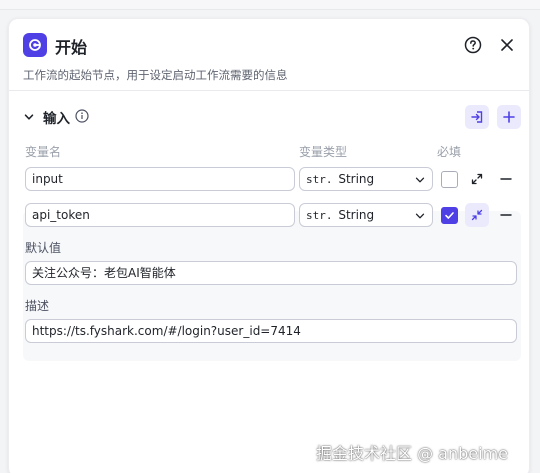 This screenshot has width=540, height=473. I want to click on input-section-header: 输入, so click(269, 118).